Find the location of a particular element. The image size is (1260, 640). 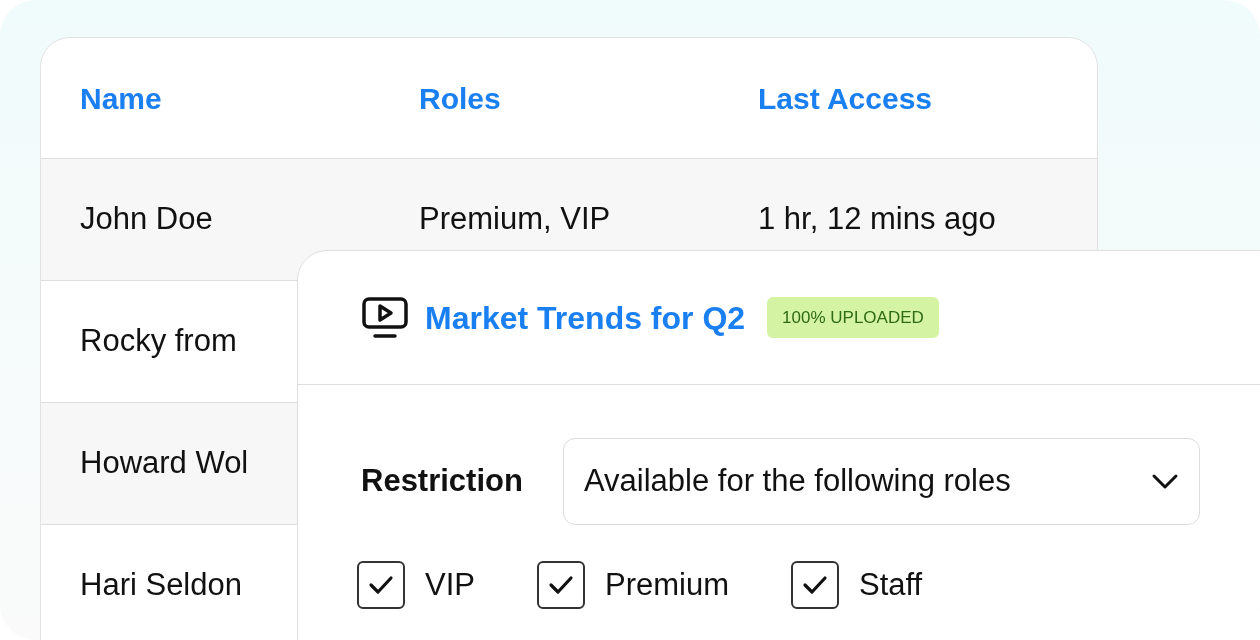

checkbox-label: VIP is located at coordinates (450, 584).